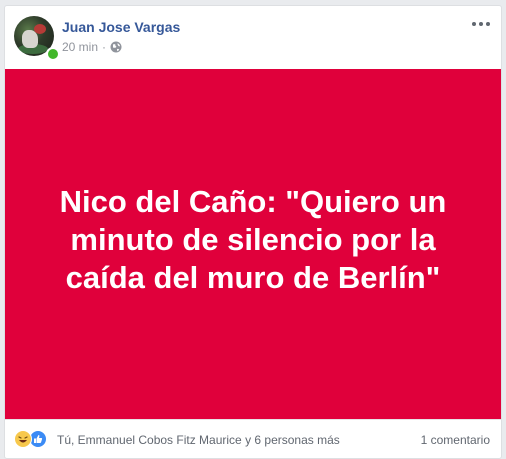  What do you see at coordinates (53, 54) in the screenshot?
I see `online-status-icon` at bounding box center [53, 54].